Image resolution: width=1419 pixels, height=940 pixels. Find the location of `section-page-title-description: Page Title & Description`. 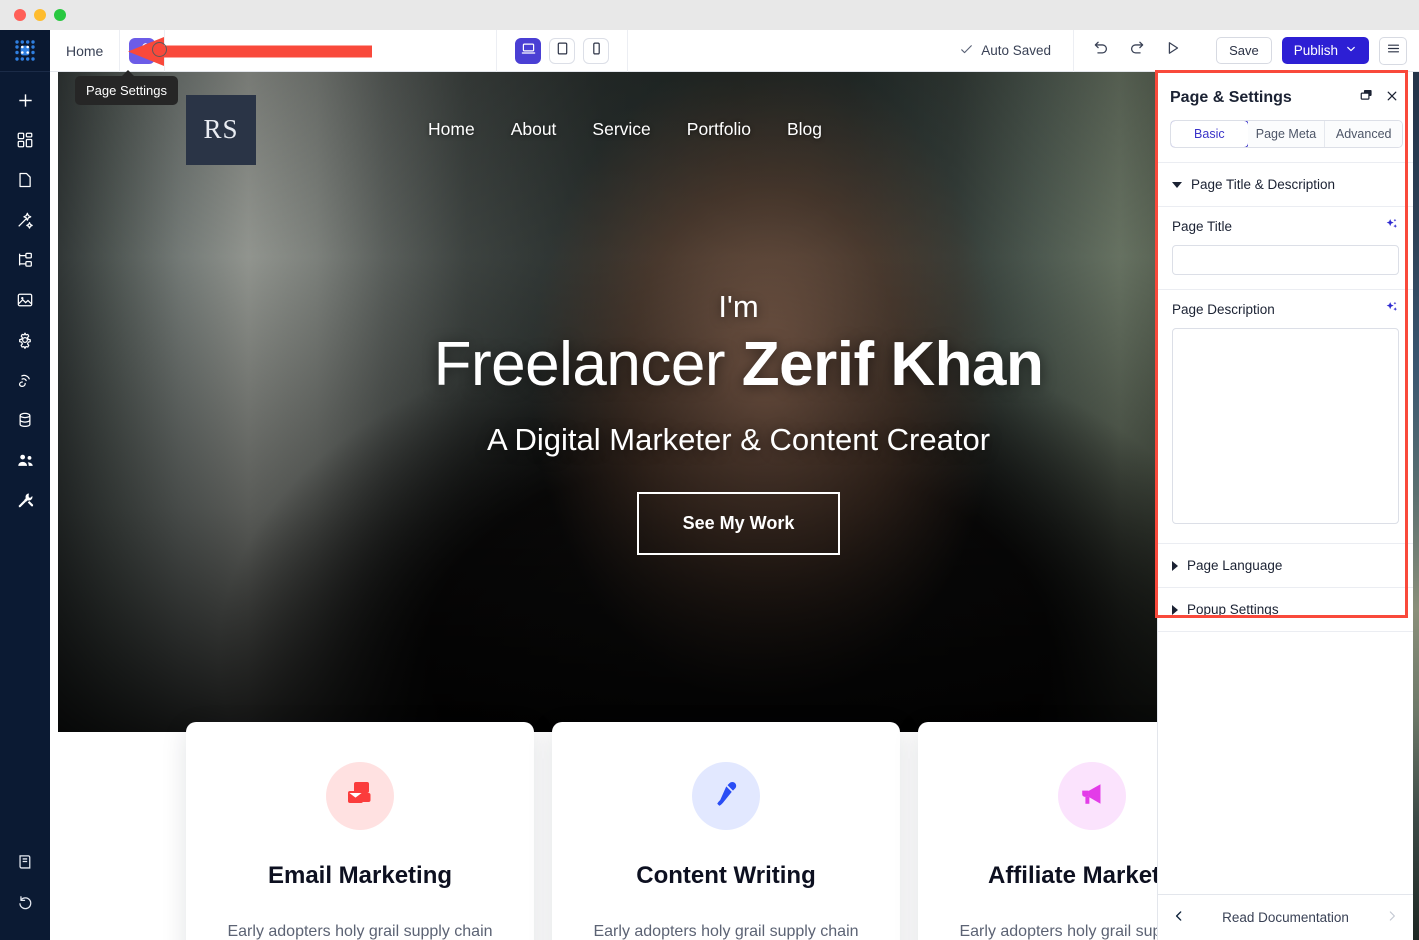

section-page-title-description: Page Title & Description is located at coordinates (1285, 184).